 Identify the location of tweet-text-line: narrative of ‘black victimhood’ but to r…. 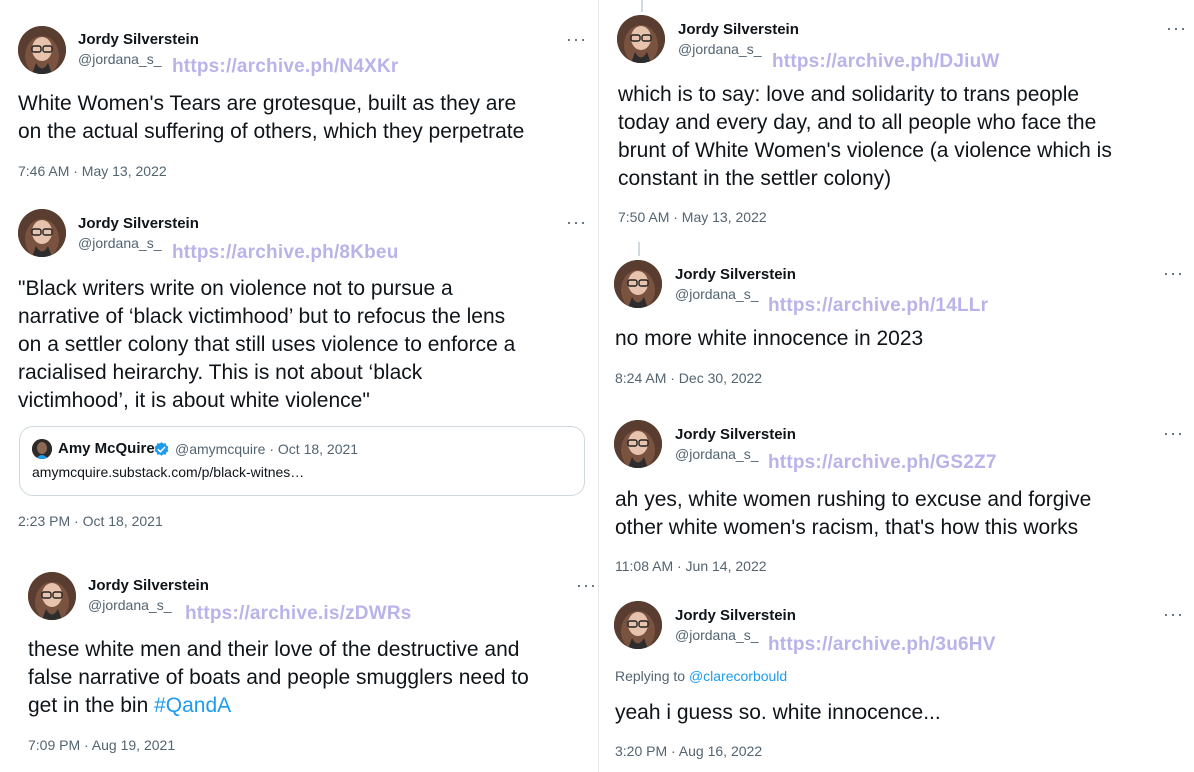
(262, 316).